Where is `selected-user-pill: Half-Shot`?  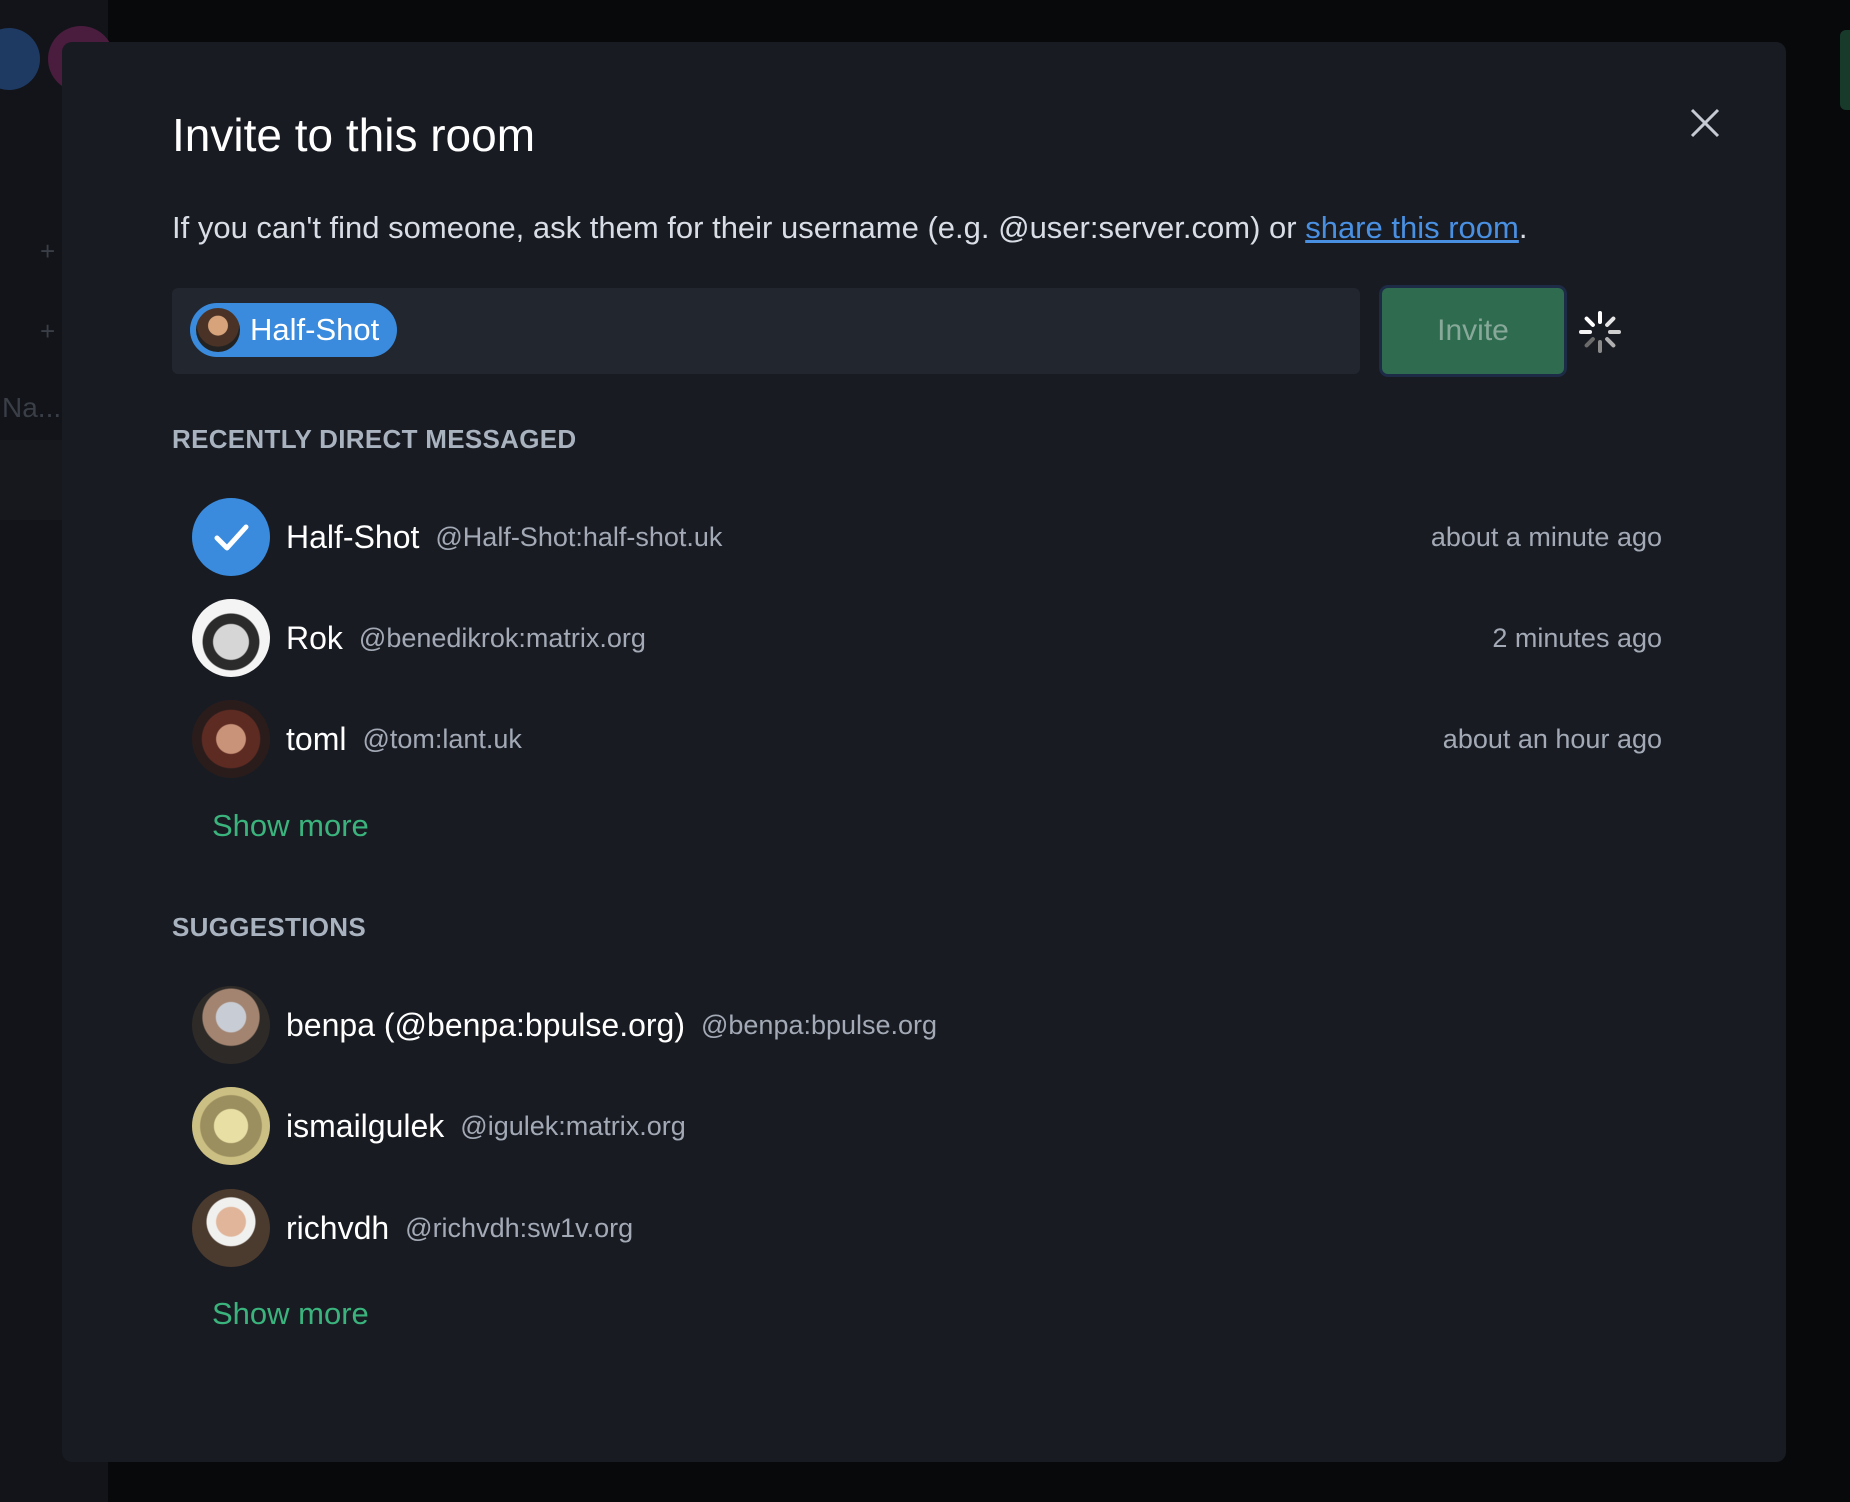
selected-user-pill: Half-Shot is located at coordinates (294, 330).